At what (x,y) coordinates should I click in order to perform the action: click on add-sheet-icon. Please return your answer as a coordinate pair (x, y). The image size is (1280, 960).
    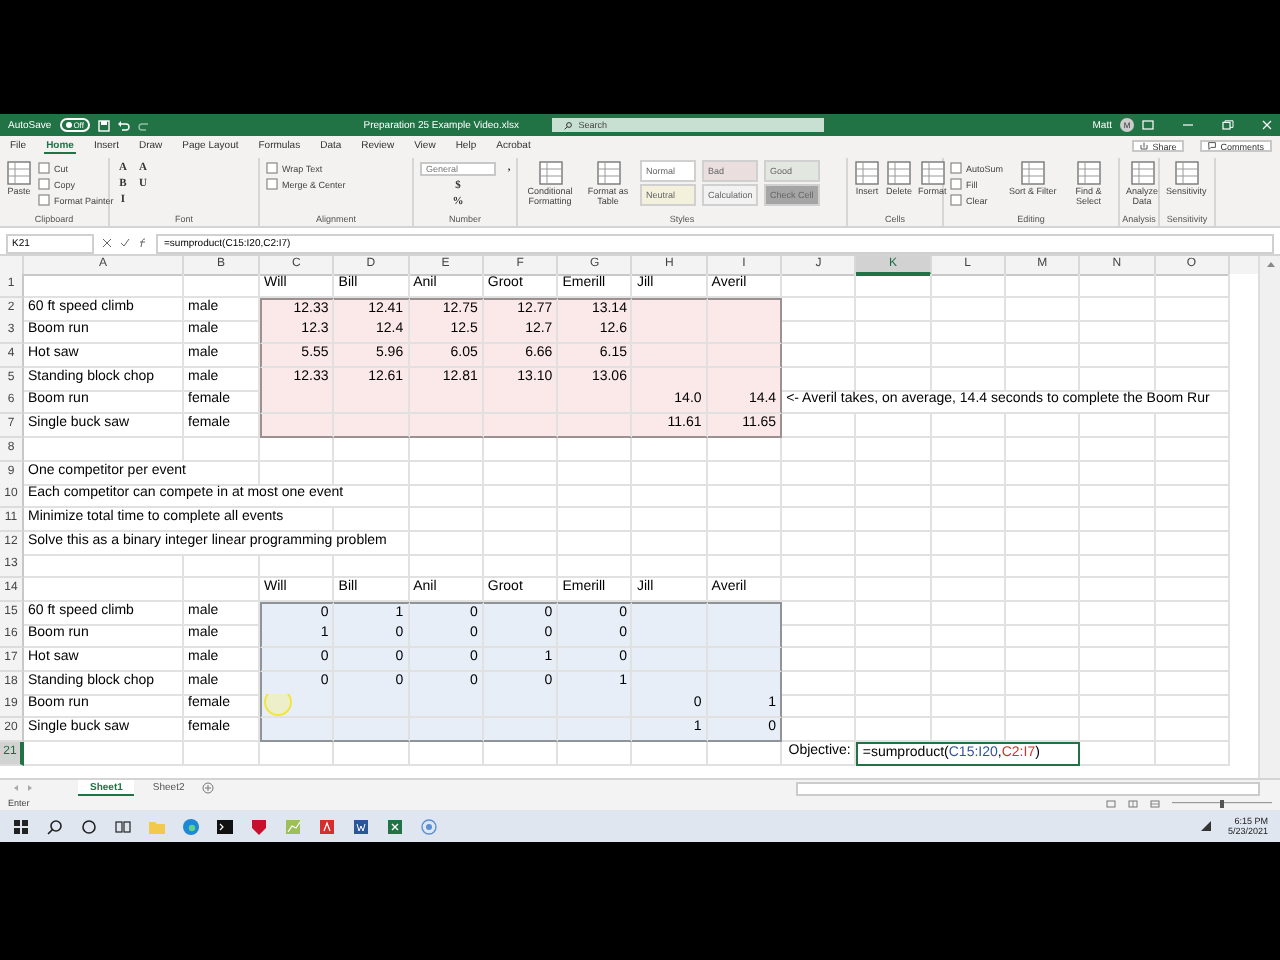
    Looking at the image, I should click on (208, 788).